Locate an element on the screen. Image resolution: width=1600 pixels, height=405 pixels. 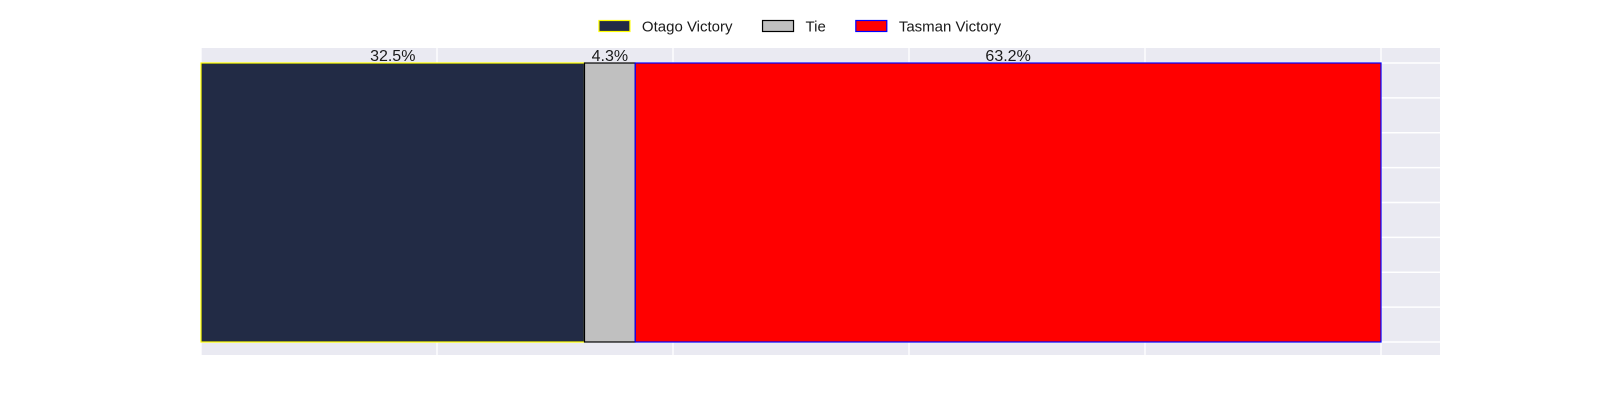
data-label-1: 4.3% is located at coordinates (610, 56).